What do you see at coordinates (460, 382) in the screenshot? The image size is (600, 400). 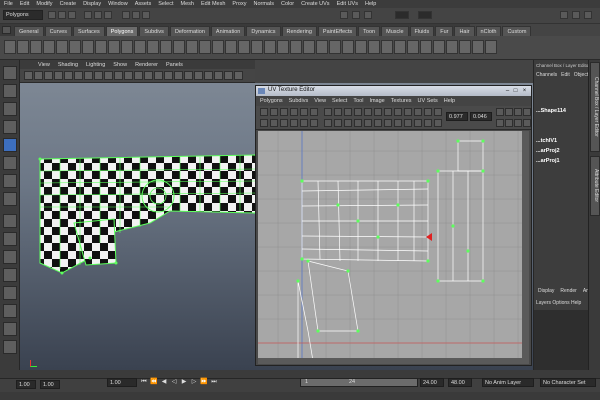 I see `end-time-field: 48.00` at bounding box center [460, 382].